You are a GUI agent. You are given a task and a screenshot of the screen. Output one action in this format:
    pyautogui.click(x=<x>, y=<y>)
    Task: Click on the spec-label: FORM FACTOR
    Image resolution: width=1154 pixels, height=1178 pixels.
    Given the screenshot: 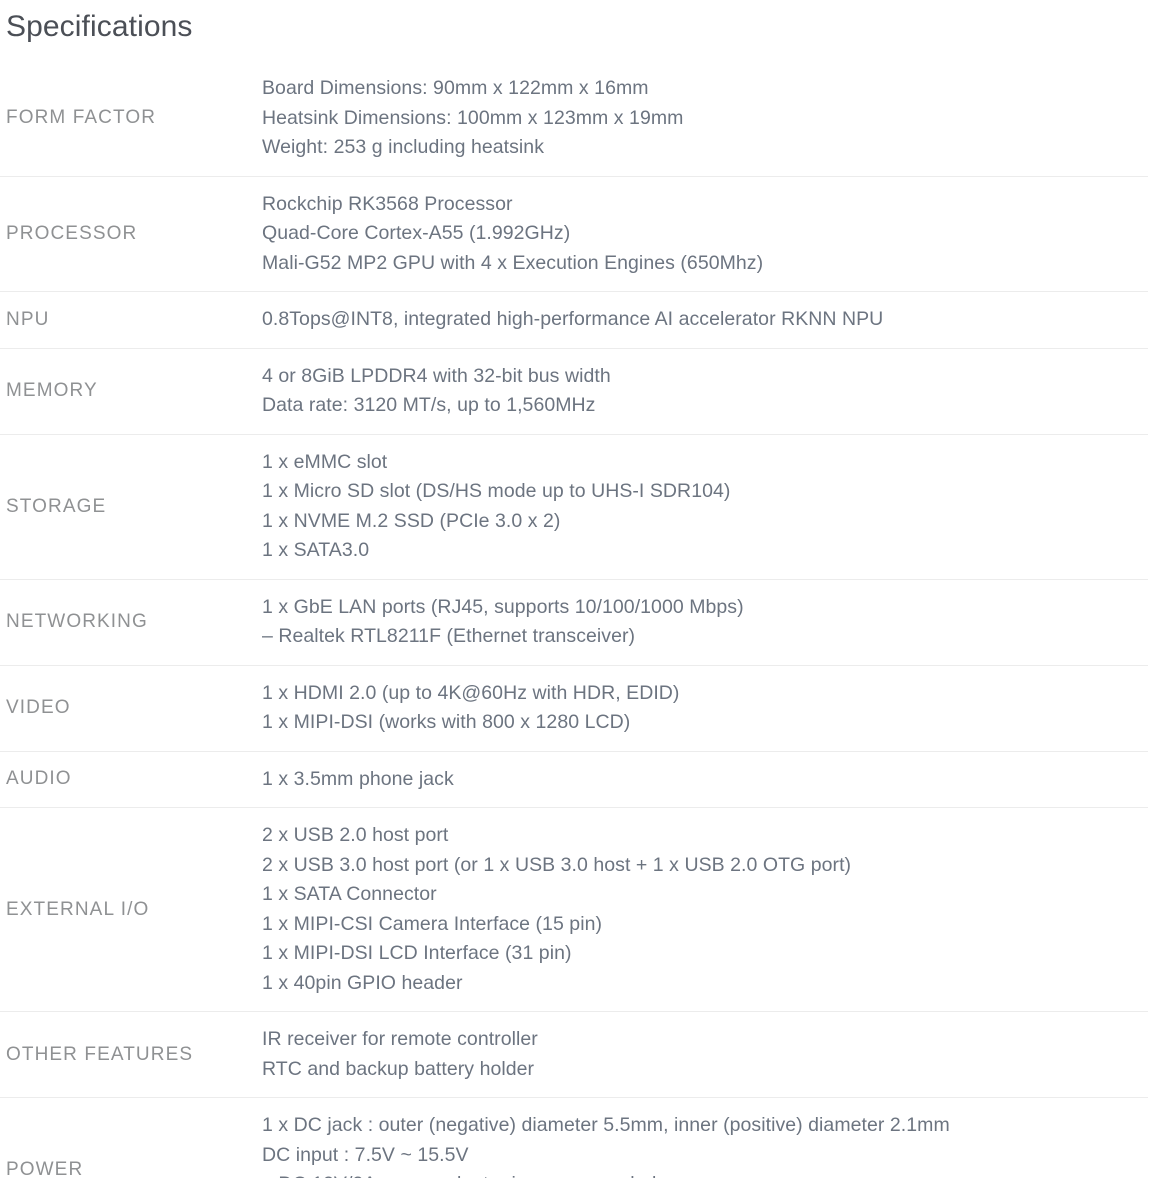 What is the action you would take?
    pyautogui.click(x=81, y=118)
    